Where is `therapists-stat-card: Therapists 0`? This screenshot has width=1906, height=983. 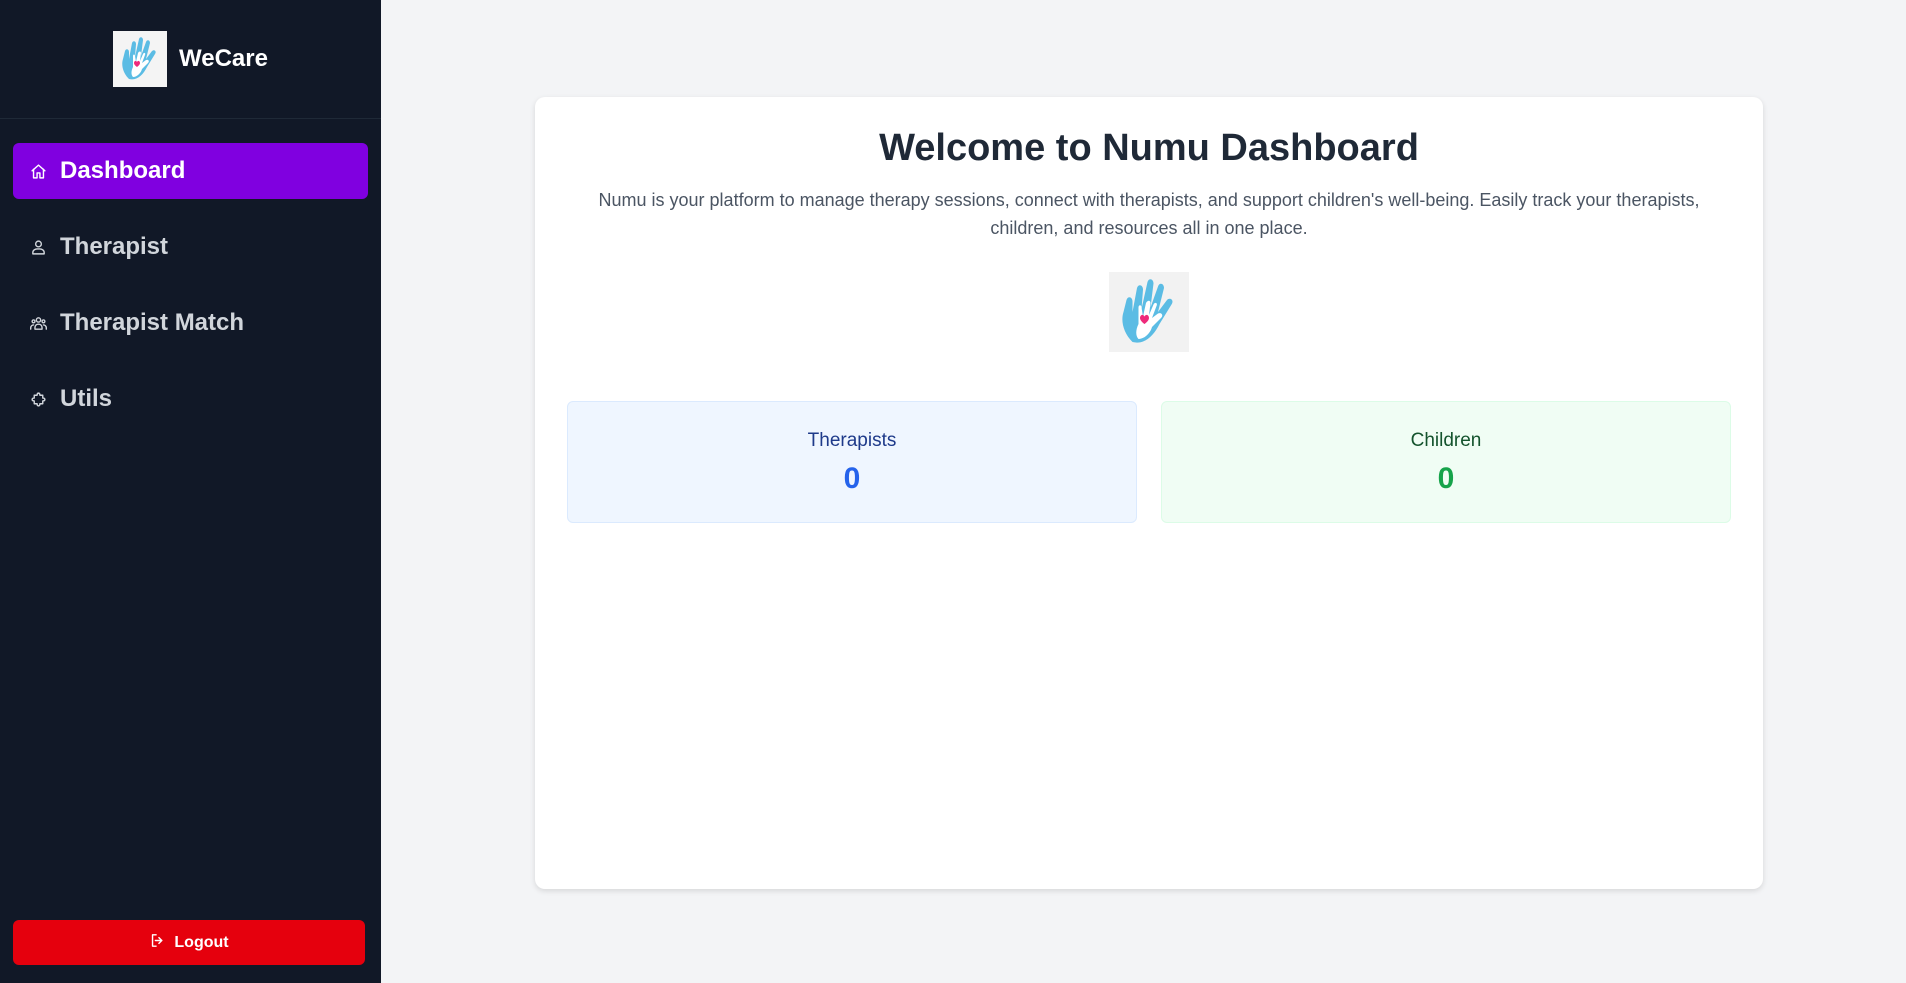 therapists-stat-card: Therapists 0 is located at coordinates (852, 462).